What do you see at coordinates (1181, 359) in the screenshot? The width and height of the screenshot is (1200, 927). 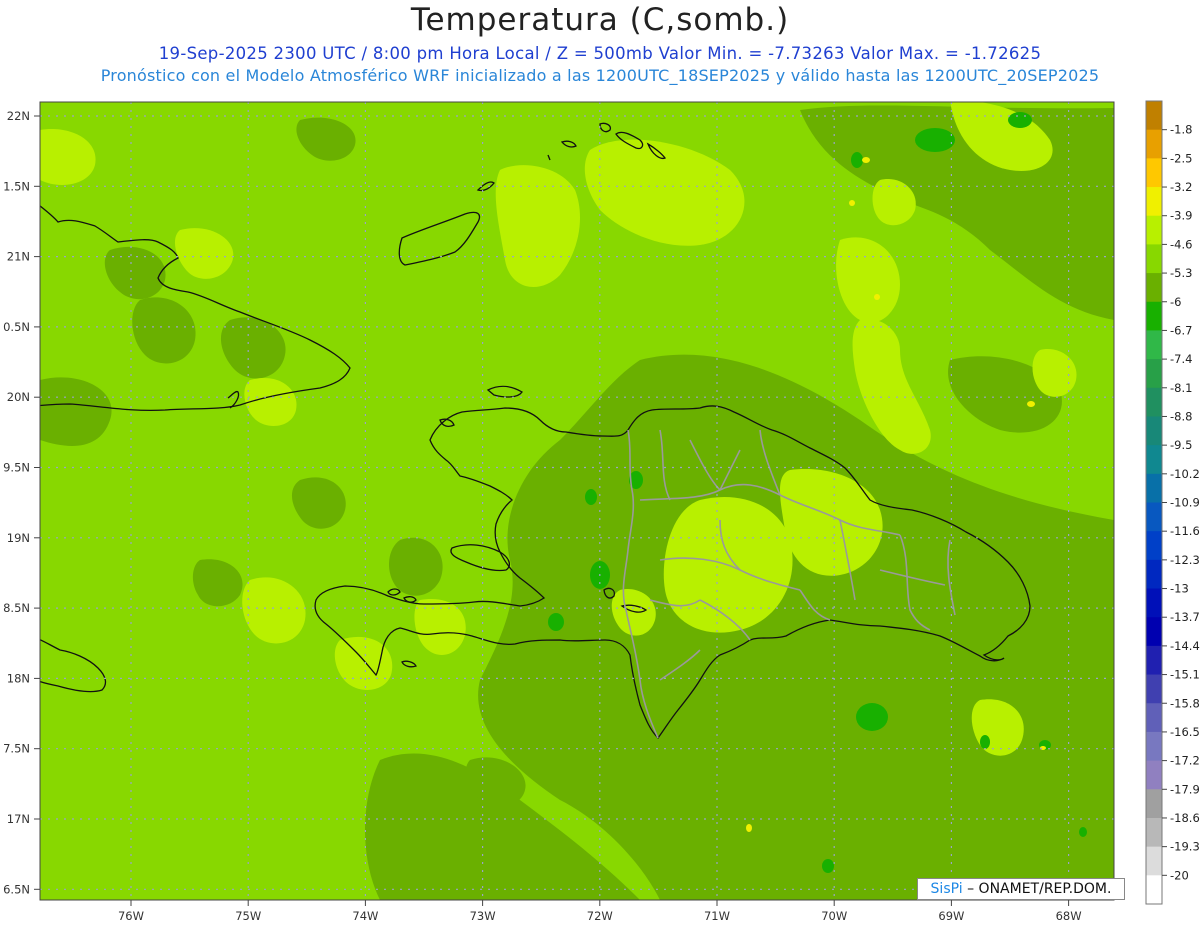 I see `legend-label: -7.4` at bounding box center [1181, 359].